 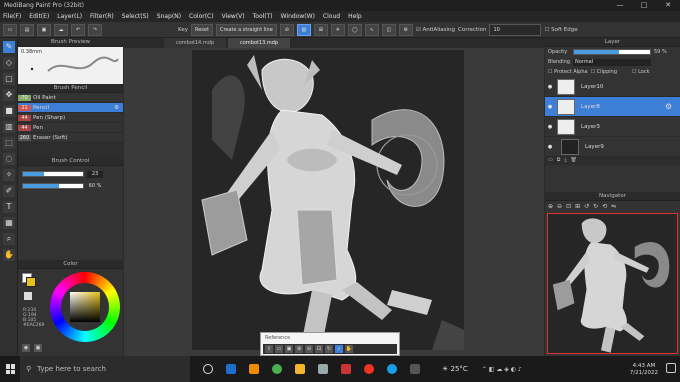 I want to click on weather-widget: ☀ 25°C, so click(x=455, y=369).